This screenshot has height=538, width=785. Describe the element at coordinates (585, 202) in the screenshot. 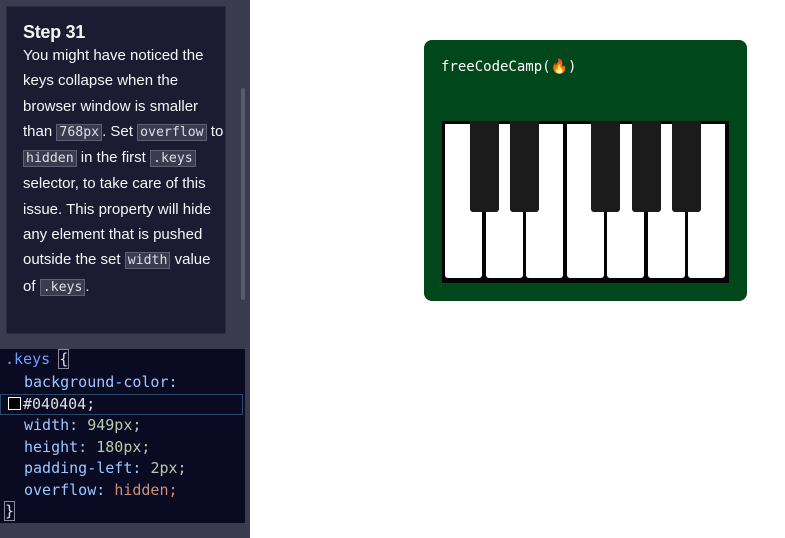

I see `piano-keys` at that location.